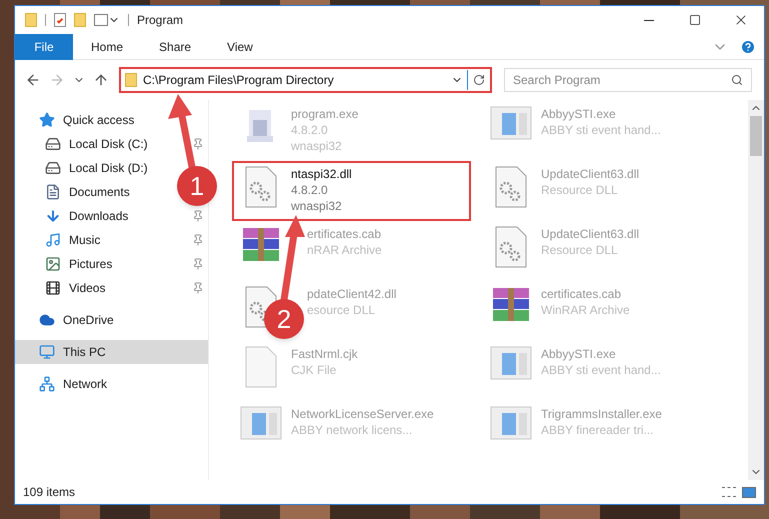 The width and height of the screenshot is (769, 519). I want to click on blank-file-icon, so click(261, 367).